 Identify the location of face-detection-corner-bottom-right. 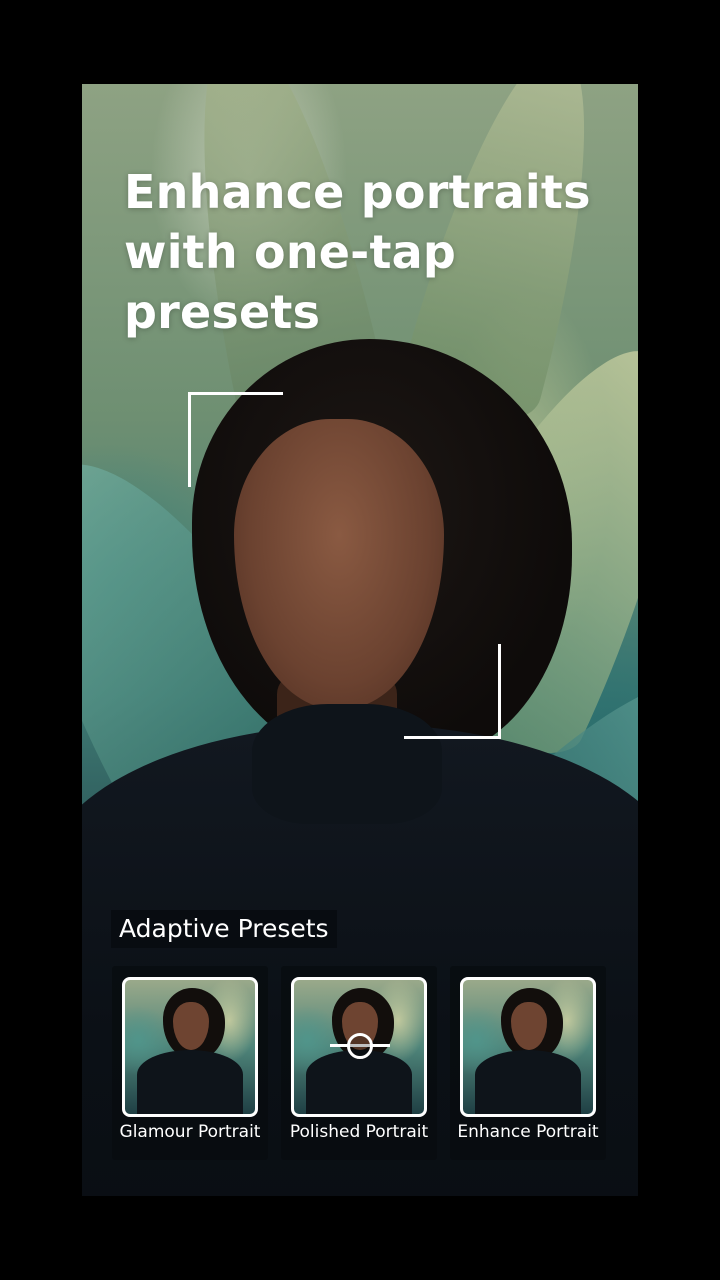
(452, 691).